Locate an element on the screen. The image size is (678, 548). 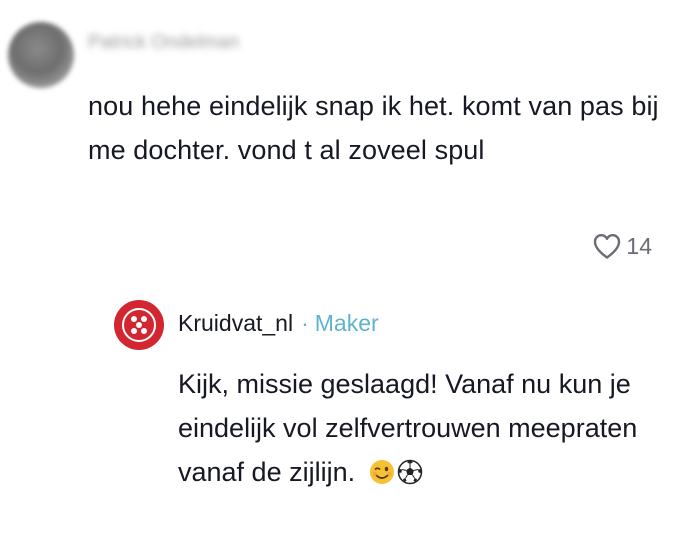
comment-username: Patrick Ondelman is located at coordinates (198, 43).